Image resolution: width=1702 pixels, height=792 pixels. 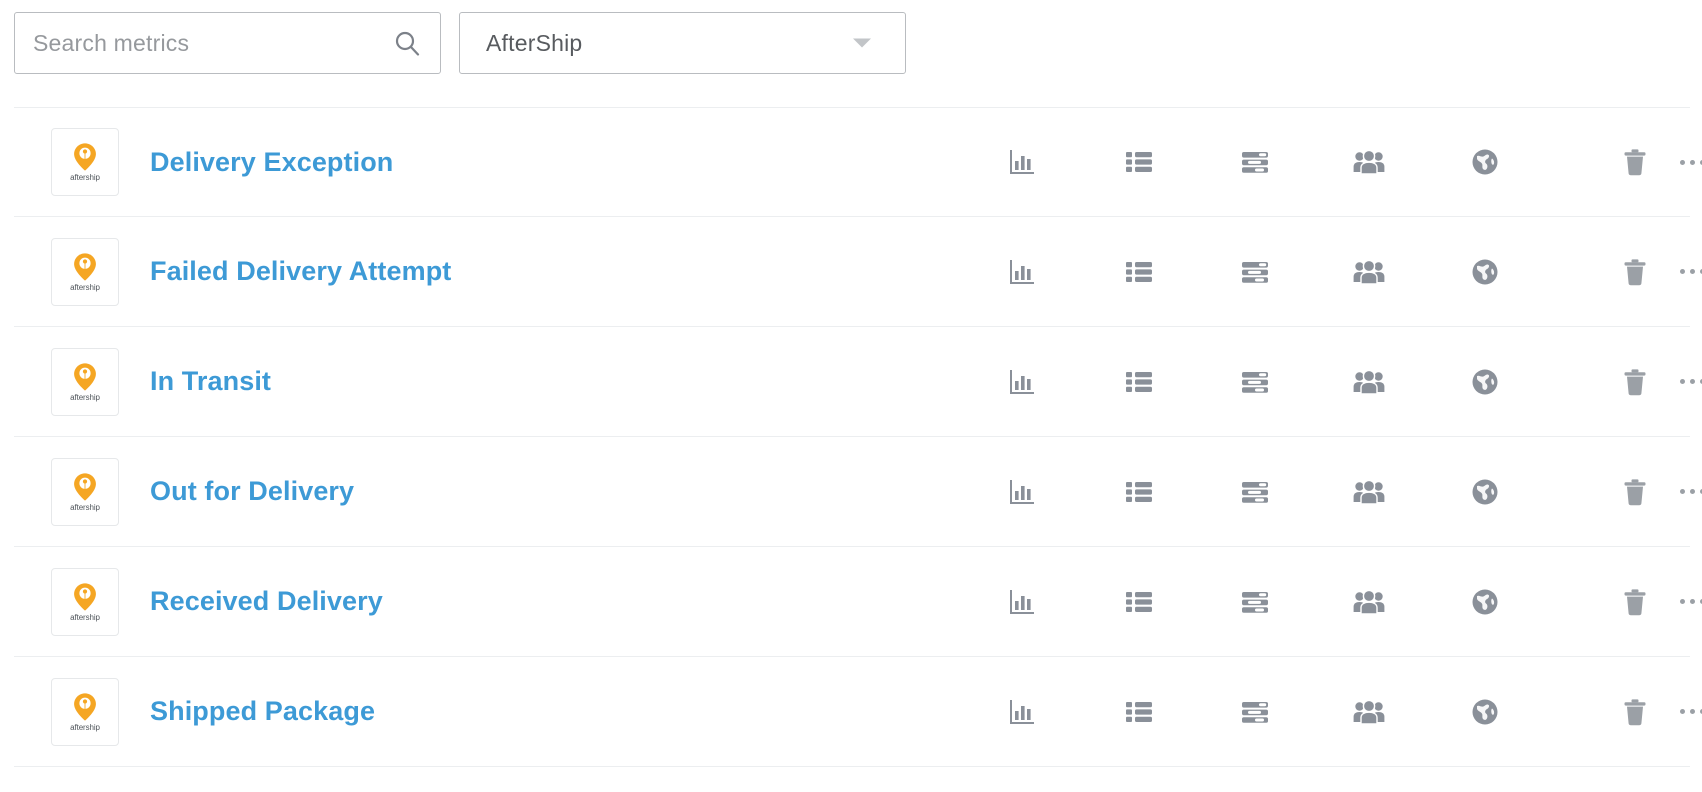 What do you see at coordinates (682, 43) in the screenshot?
I see `integration-filter-dropdown: AfterShip` at bounding box center [682, 43].